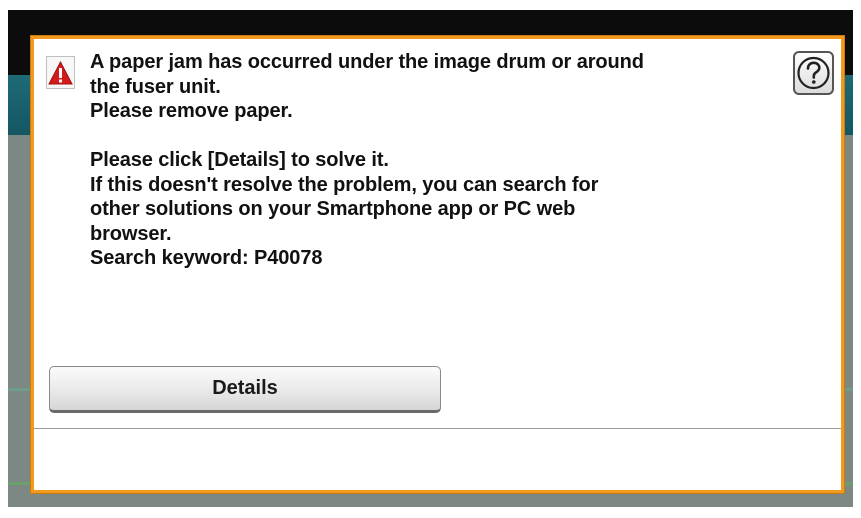 This screenshot has height=518, width=861. I want to click on help-button, so click(813, 73).